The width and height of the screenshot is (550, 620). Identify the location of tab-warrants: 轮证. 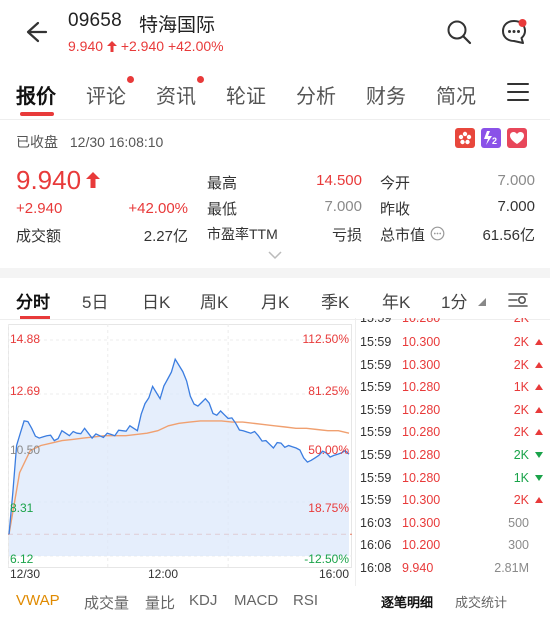
(246, 94).